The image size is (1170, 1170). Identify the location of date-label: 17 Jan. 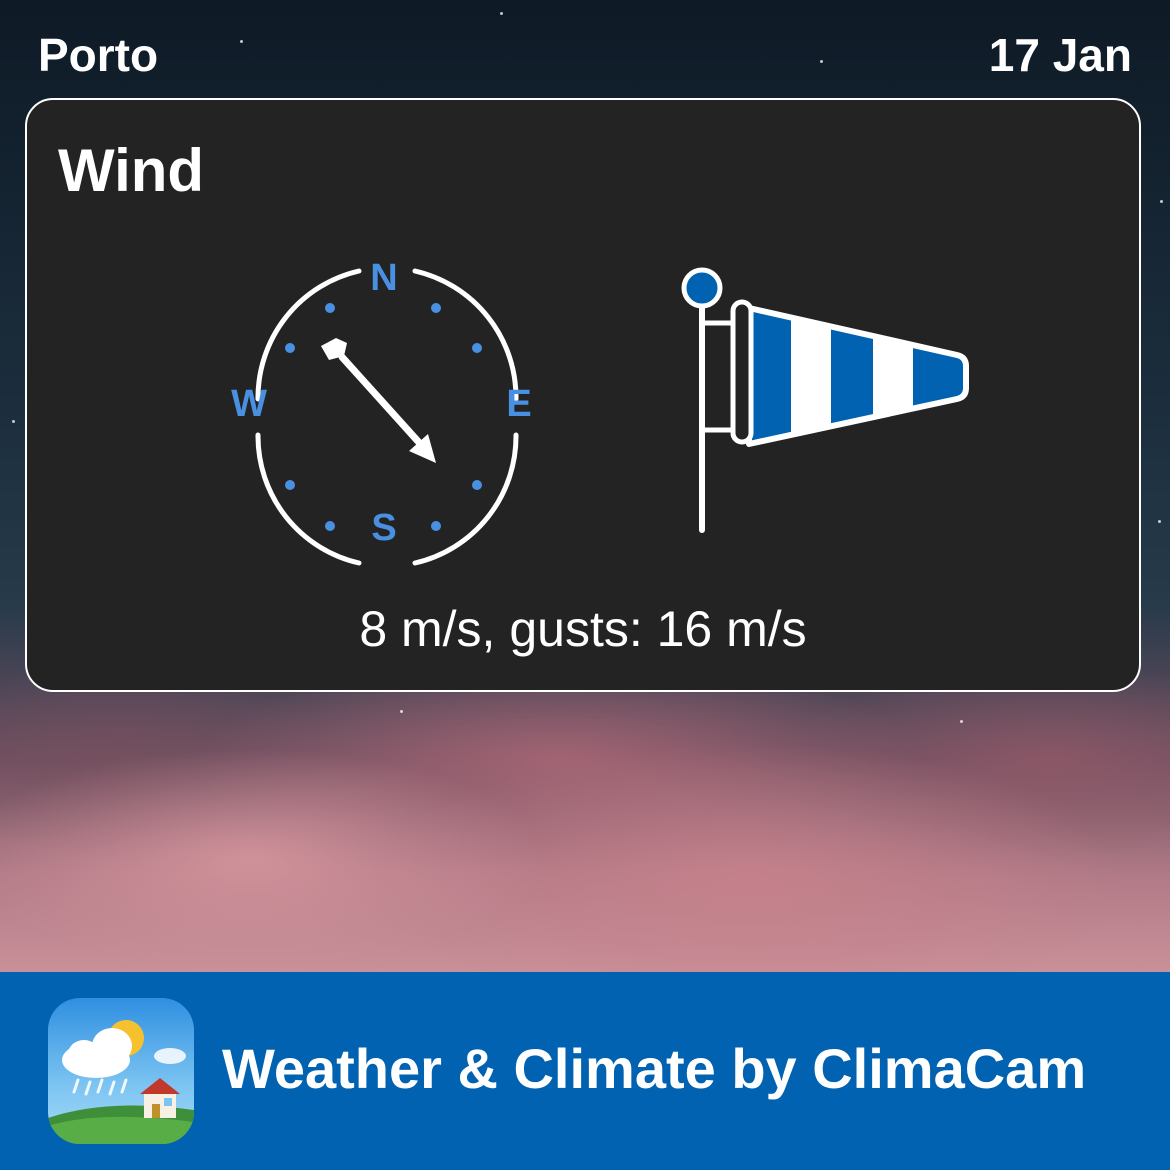
(1060, 55).